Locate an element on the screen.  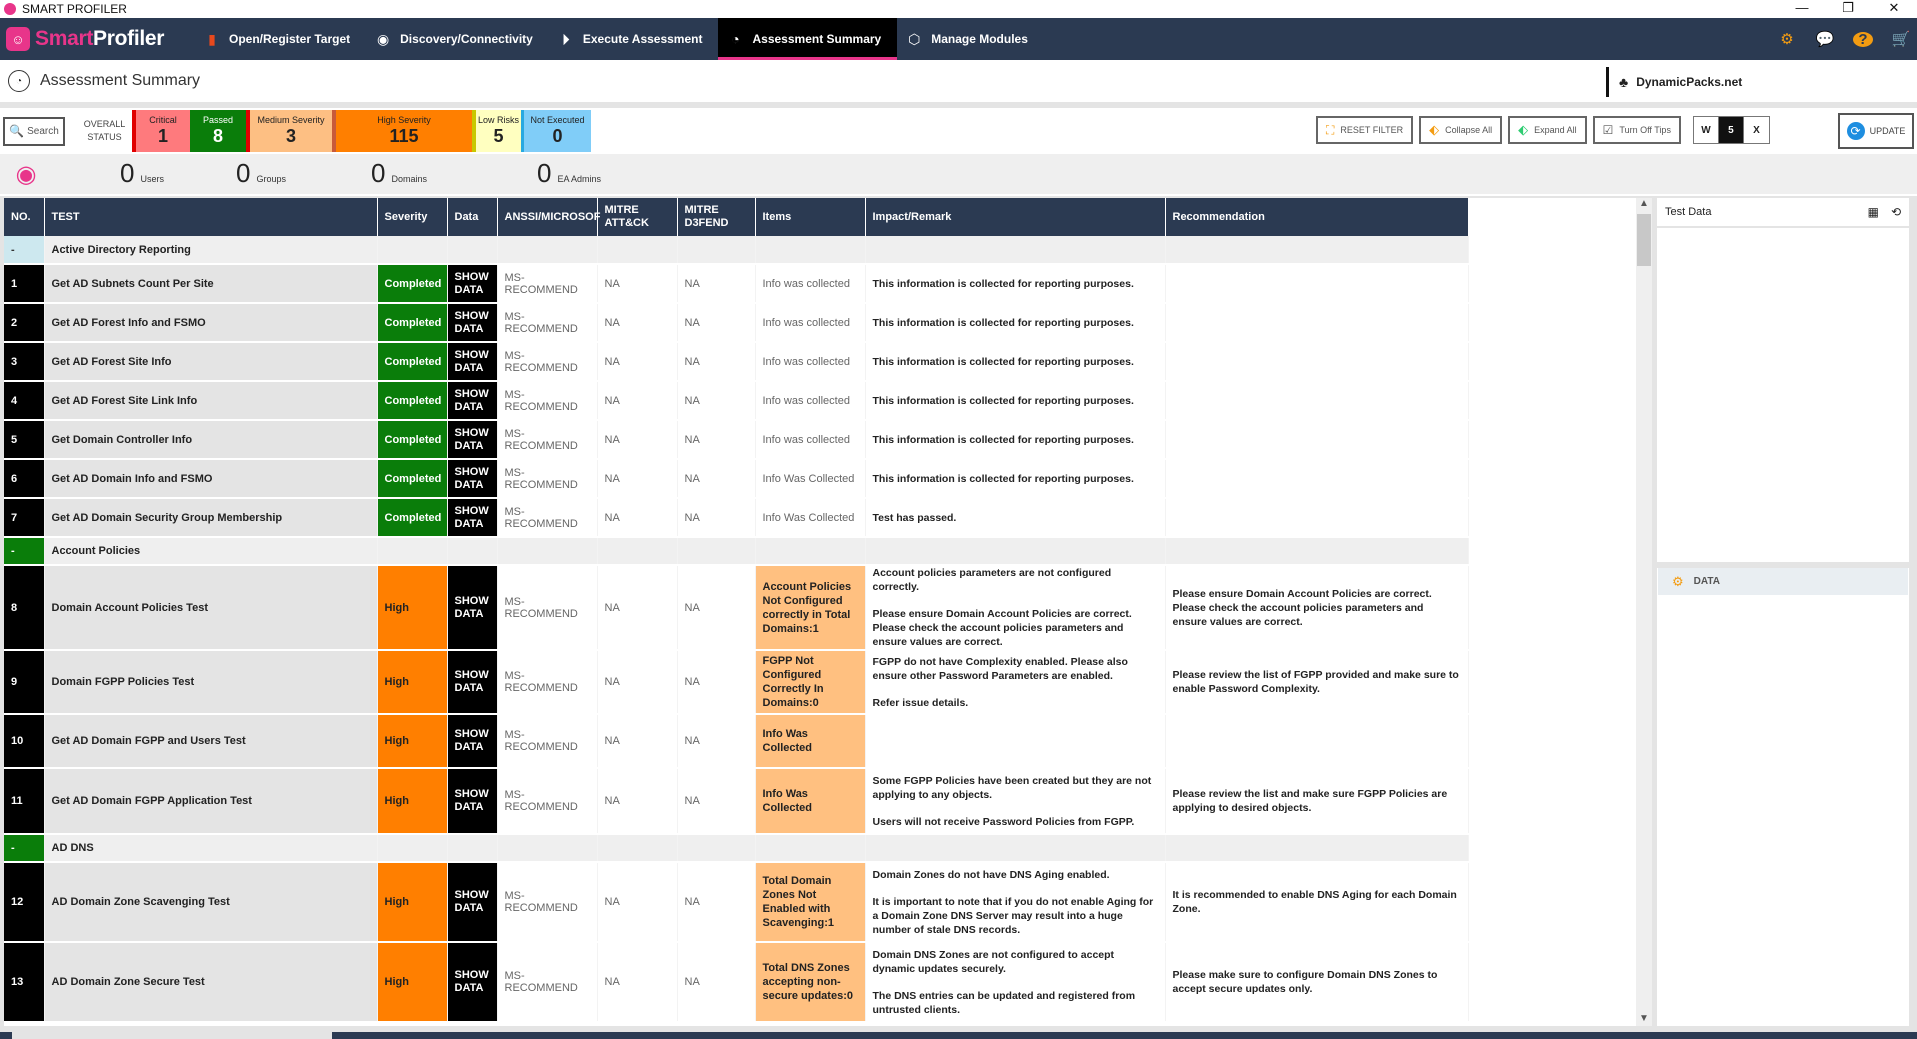
horizontal-scrollbar-thumb is located at coordinates (172, 1035).